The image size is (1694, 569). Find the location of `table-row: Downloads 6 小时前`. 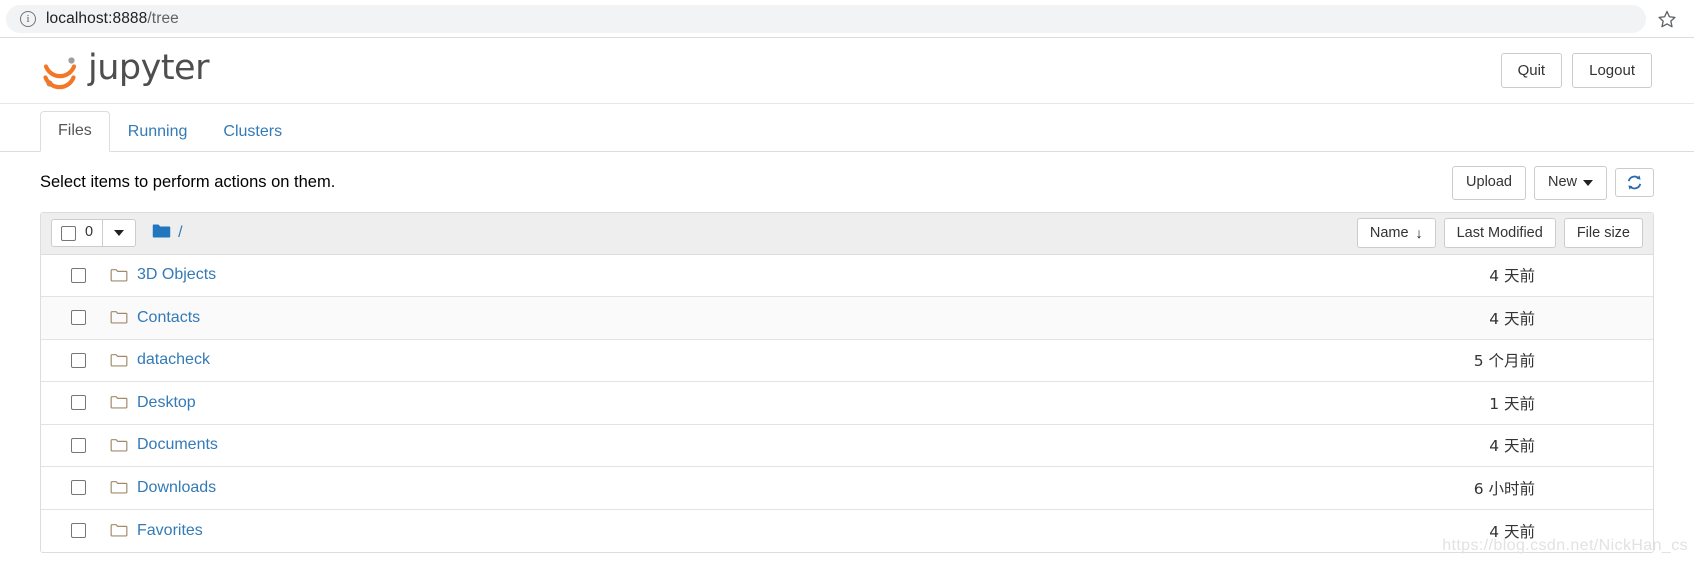

table-row: Downloads 6 小时前 is located at coordinates (847, 488).